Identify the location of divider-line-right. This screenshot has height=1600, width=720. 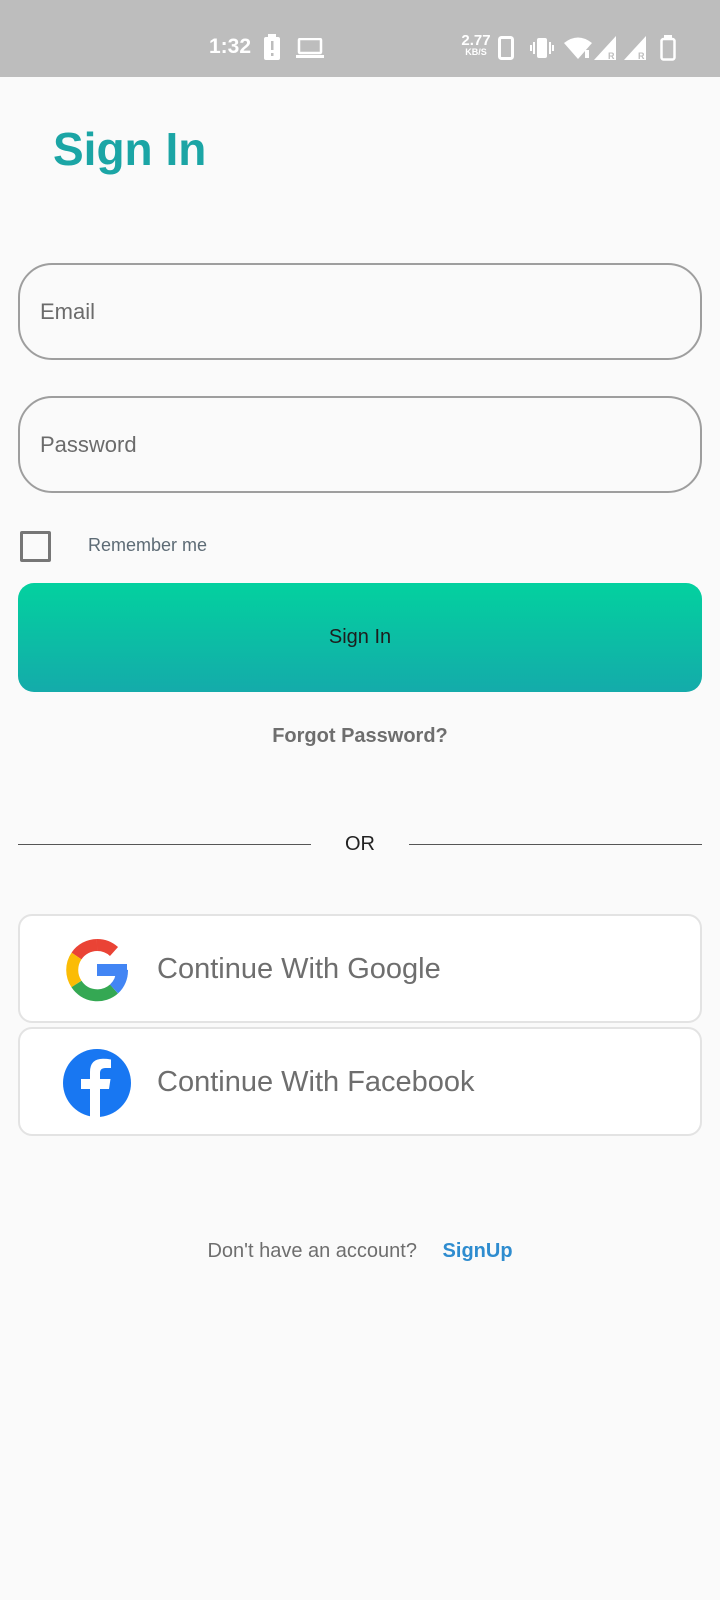
(555, 844).